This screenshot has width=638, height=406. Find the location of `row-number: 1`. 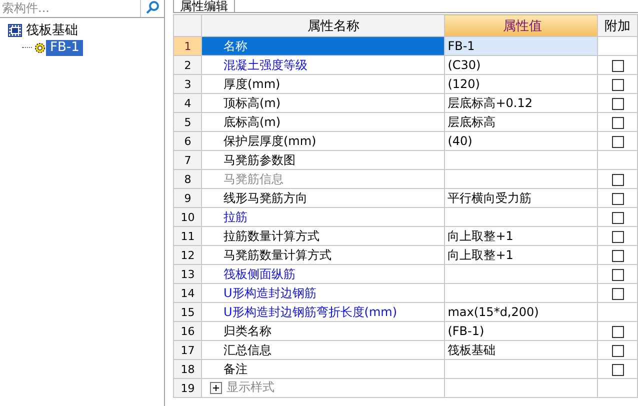

row-number: 1 is located at coordinates (188, 46).